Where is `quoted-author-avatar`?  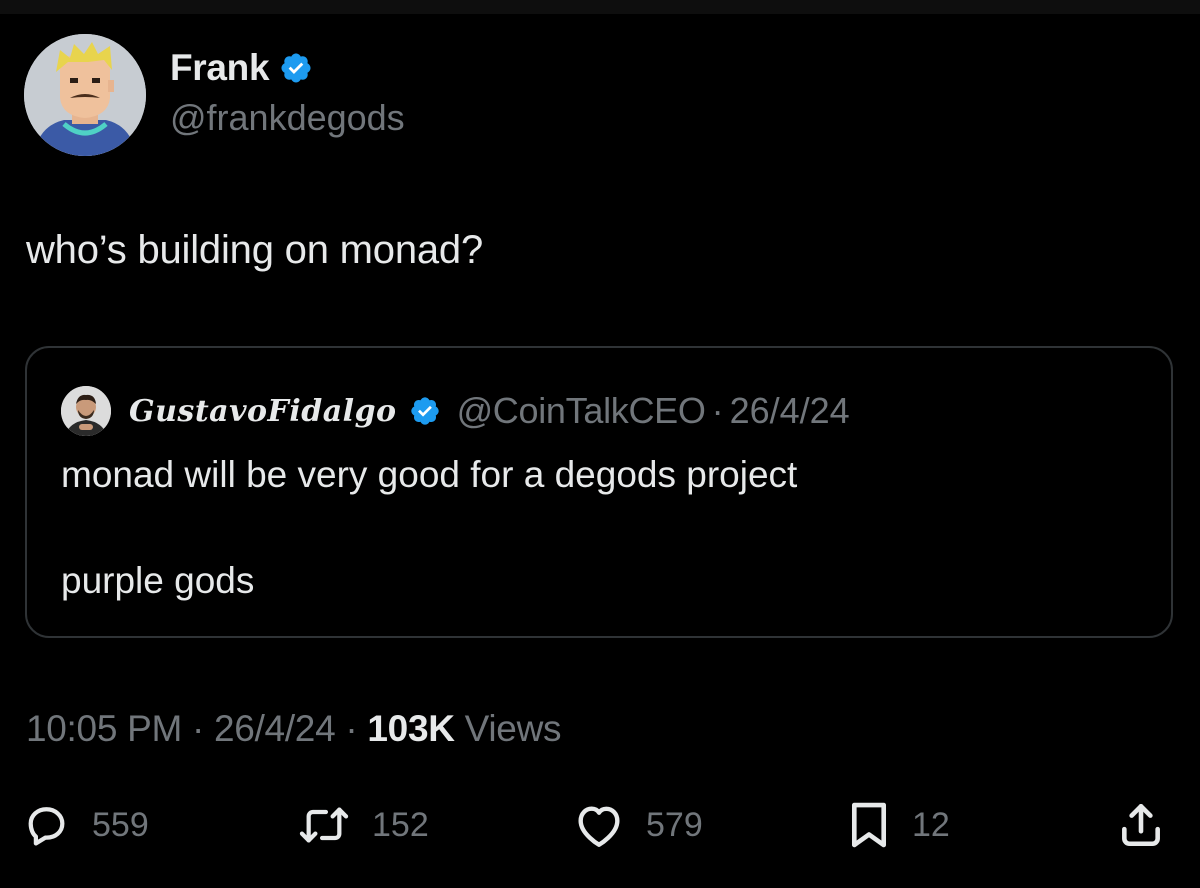 quoted-author-avatar is located at coordinates (86, 411).